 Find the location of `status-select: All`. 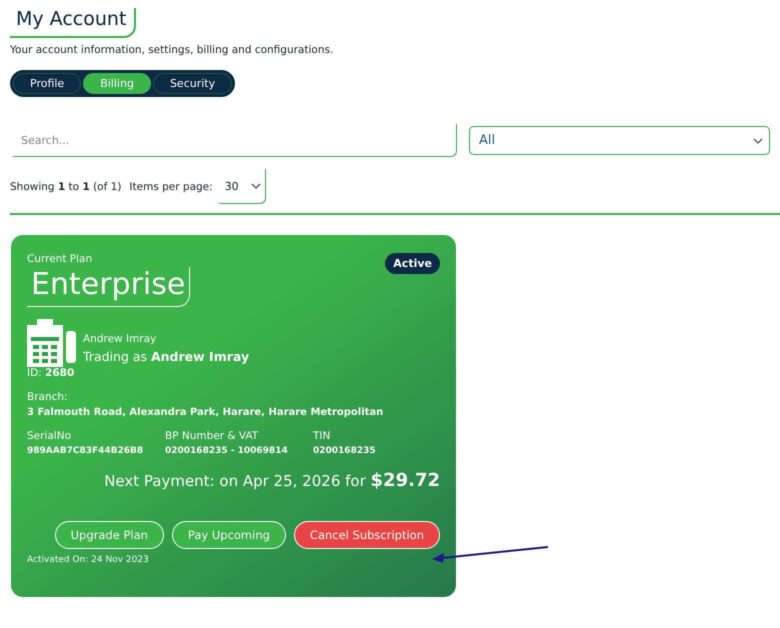

status-select: All is located at coordinates (619, 140).